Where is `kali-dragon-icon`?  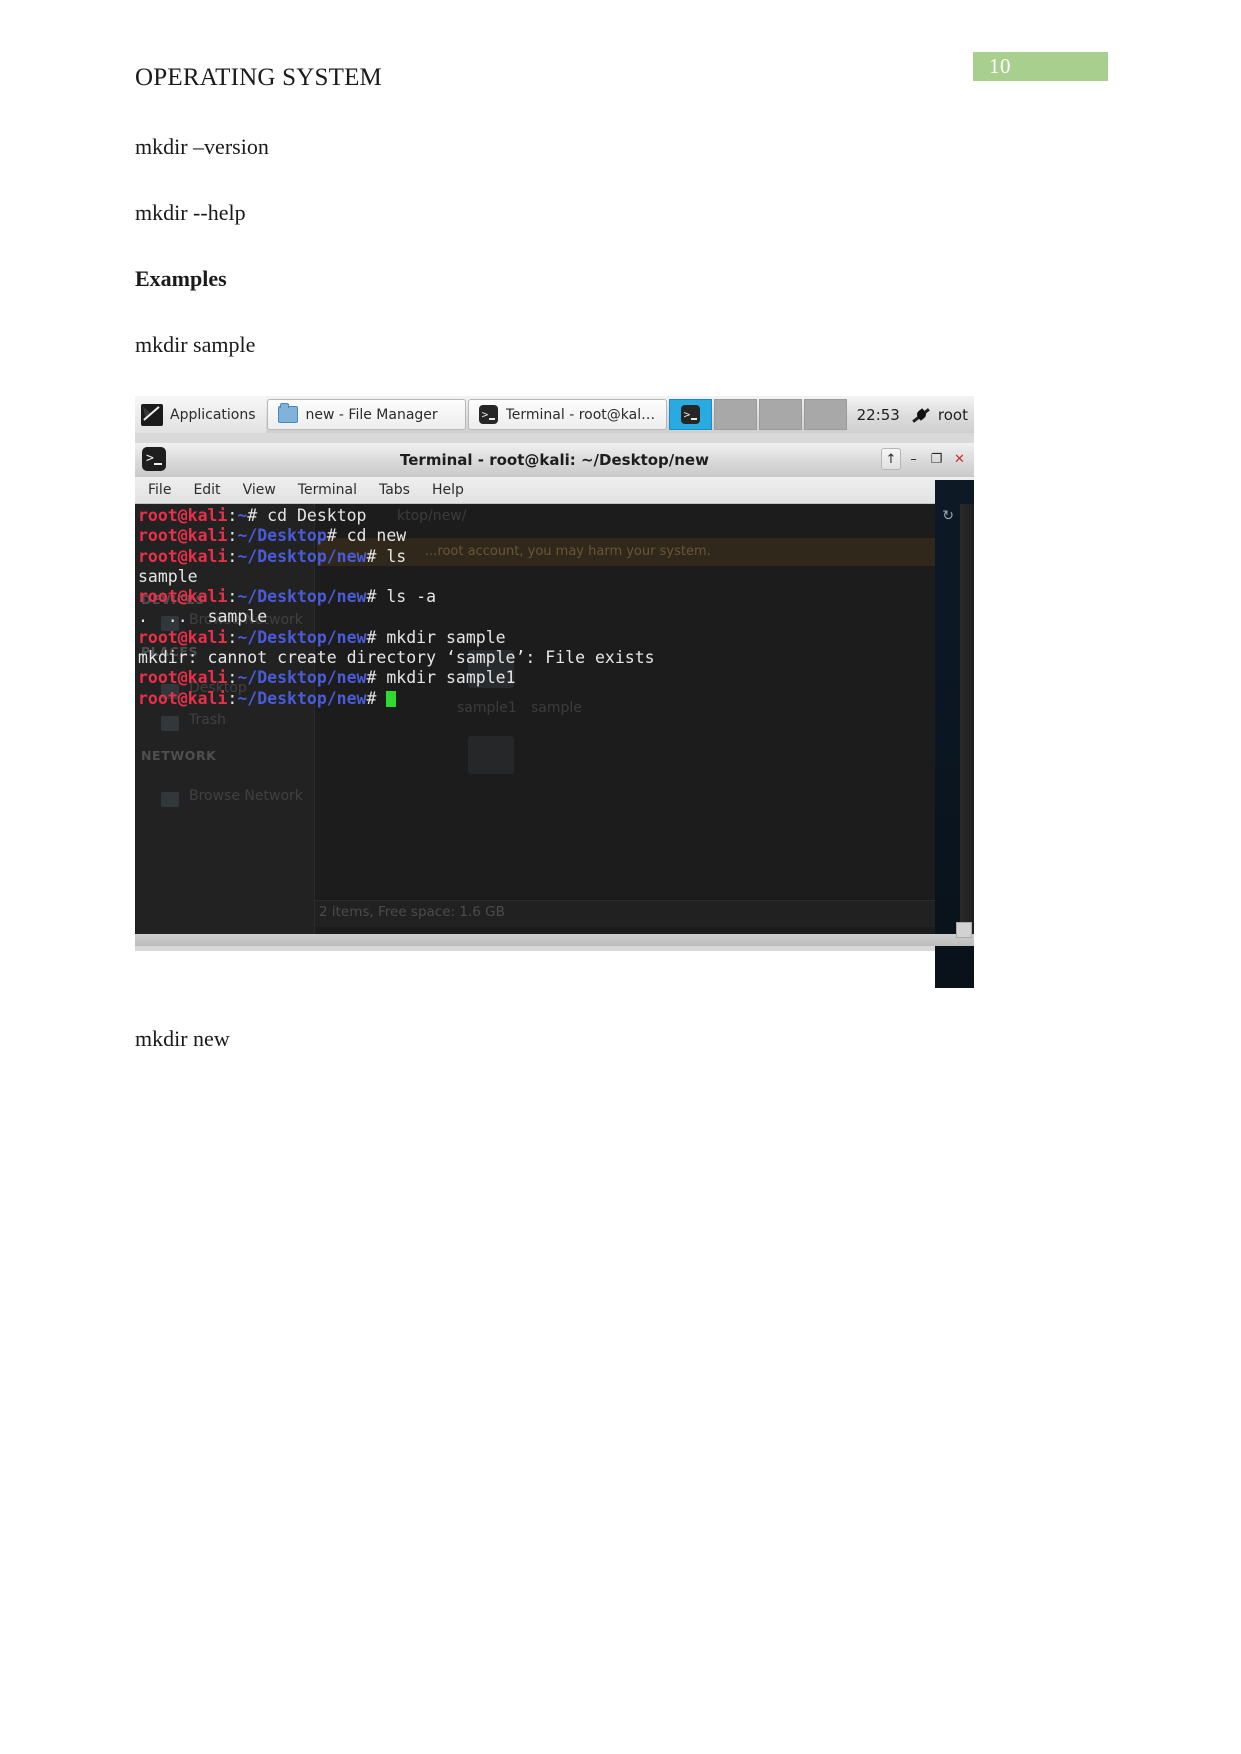
kali-dragon-icon is located at coordinates (152, 414).